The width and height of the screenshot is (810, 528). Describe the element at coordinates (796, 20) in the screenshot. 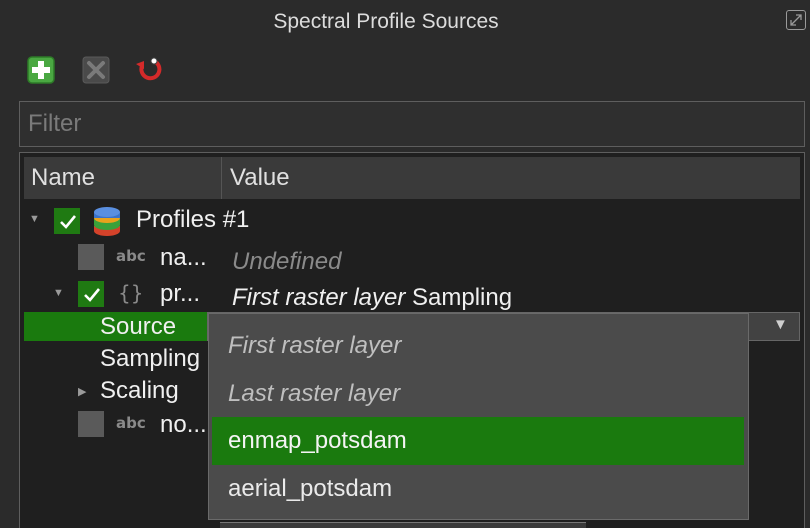

I see `undock-icon` at that location.